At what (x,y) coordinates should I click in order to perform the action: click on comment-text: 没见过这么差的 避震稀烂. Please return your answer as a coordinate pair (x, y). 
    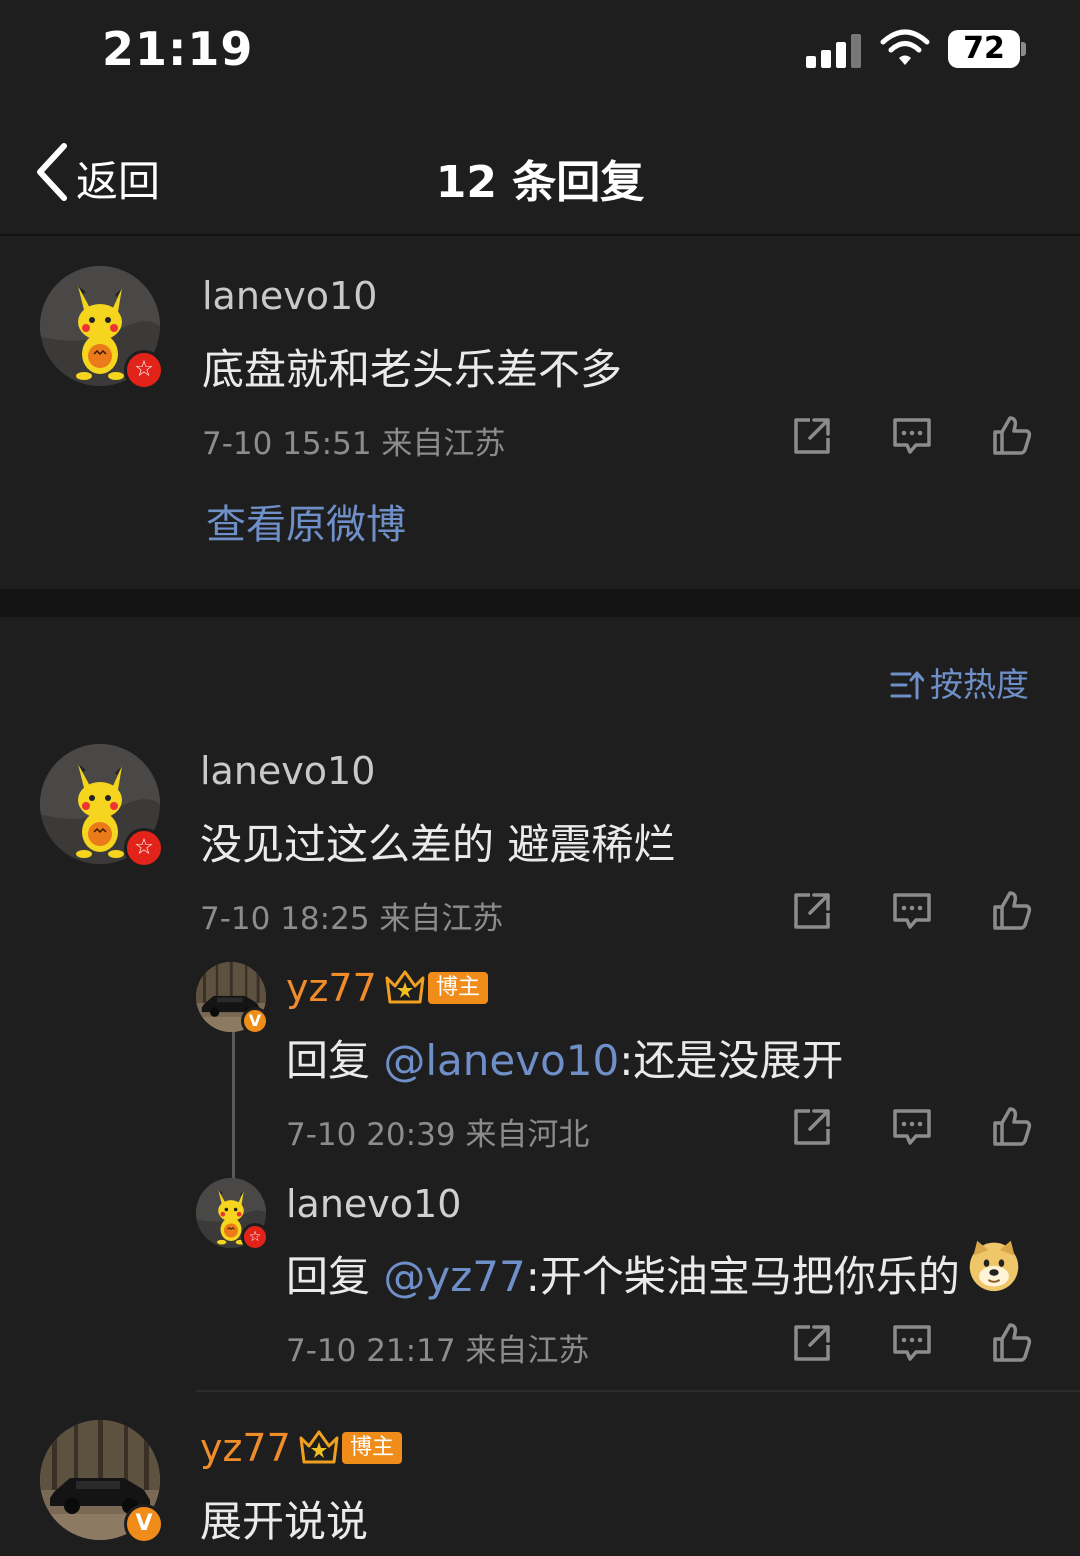
    Looking at the image, I should click on (438, 844).